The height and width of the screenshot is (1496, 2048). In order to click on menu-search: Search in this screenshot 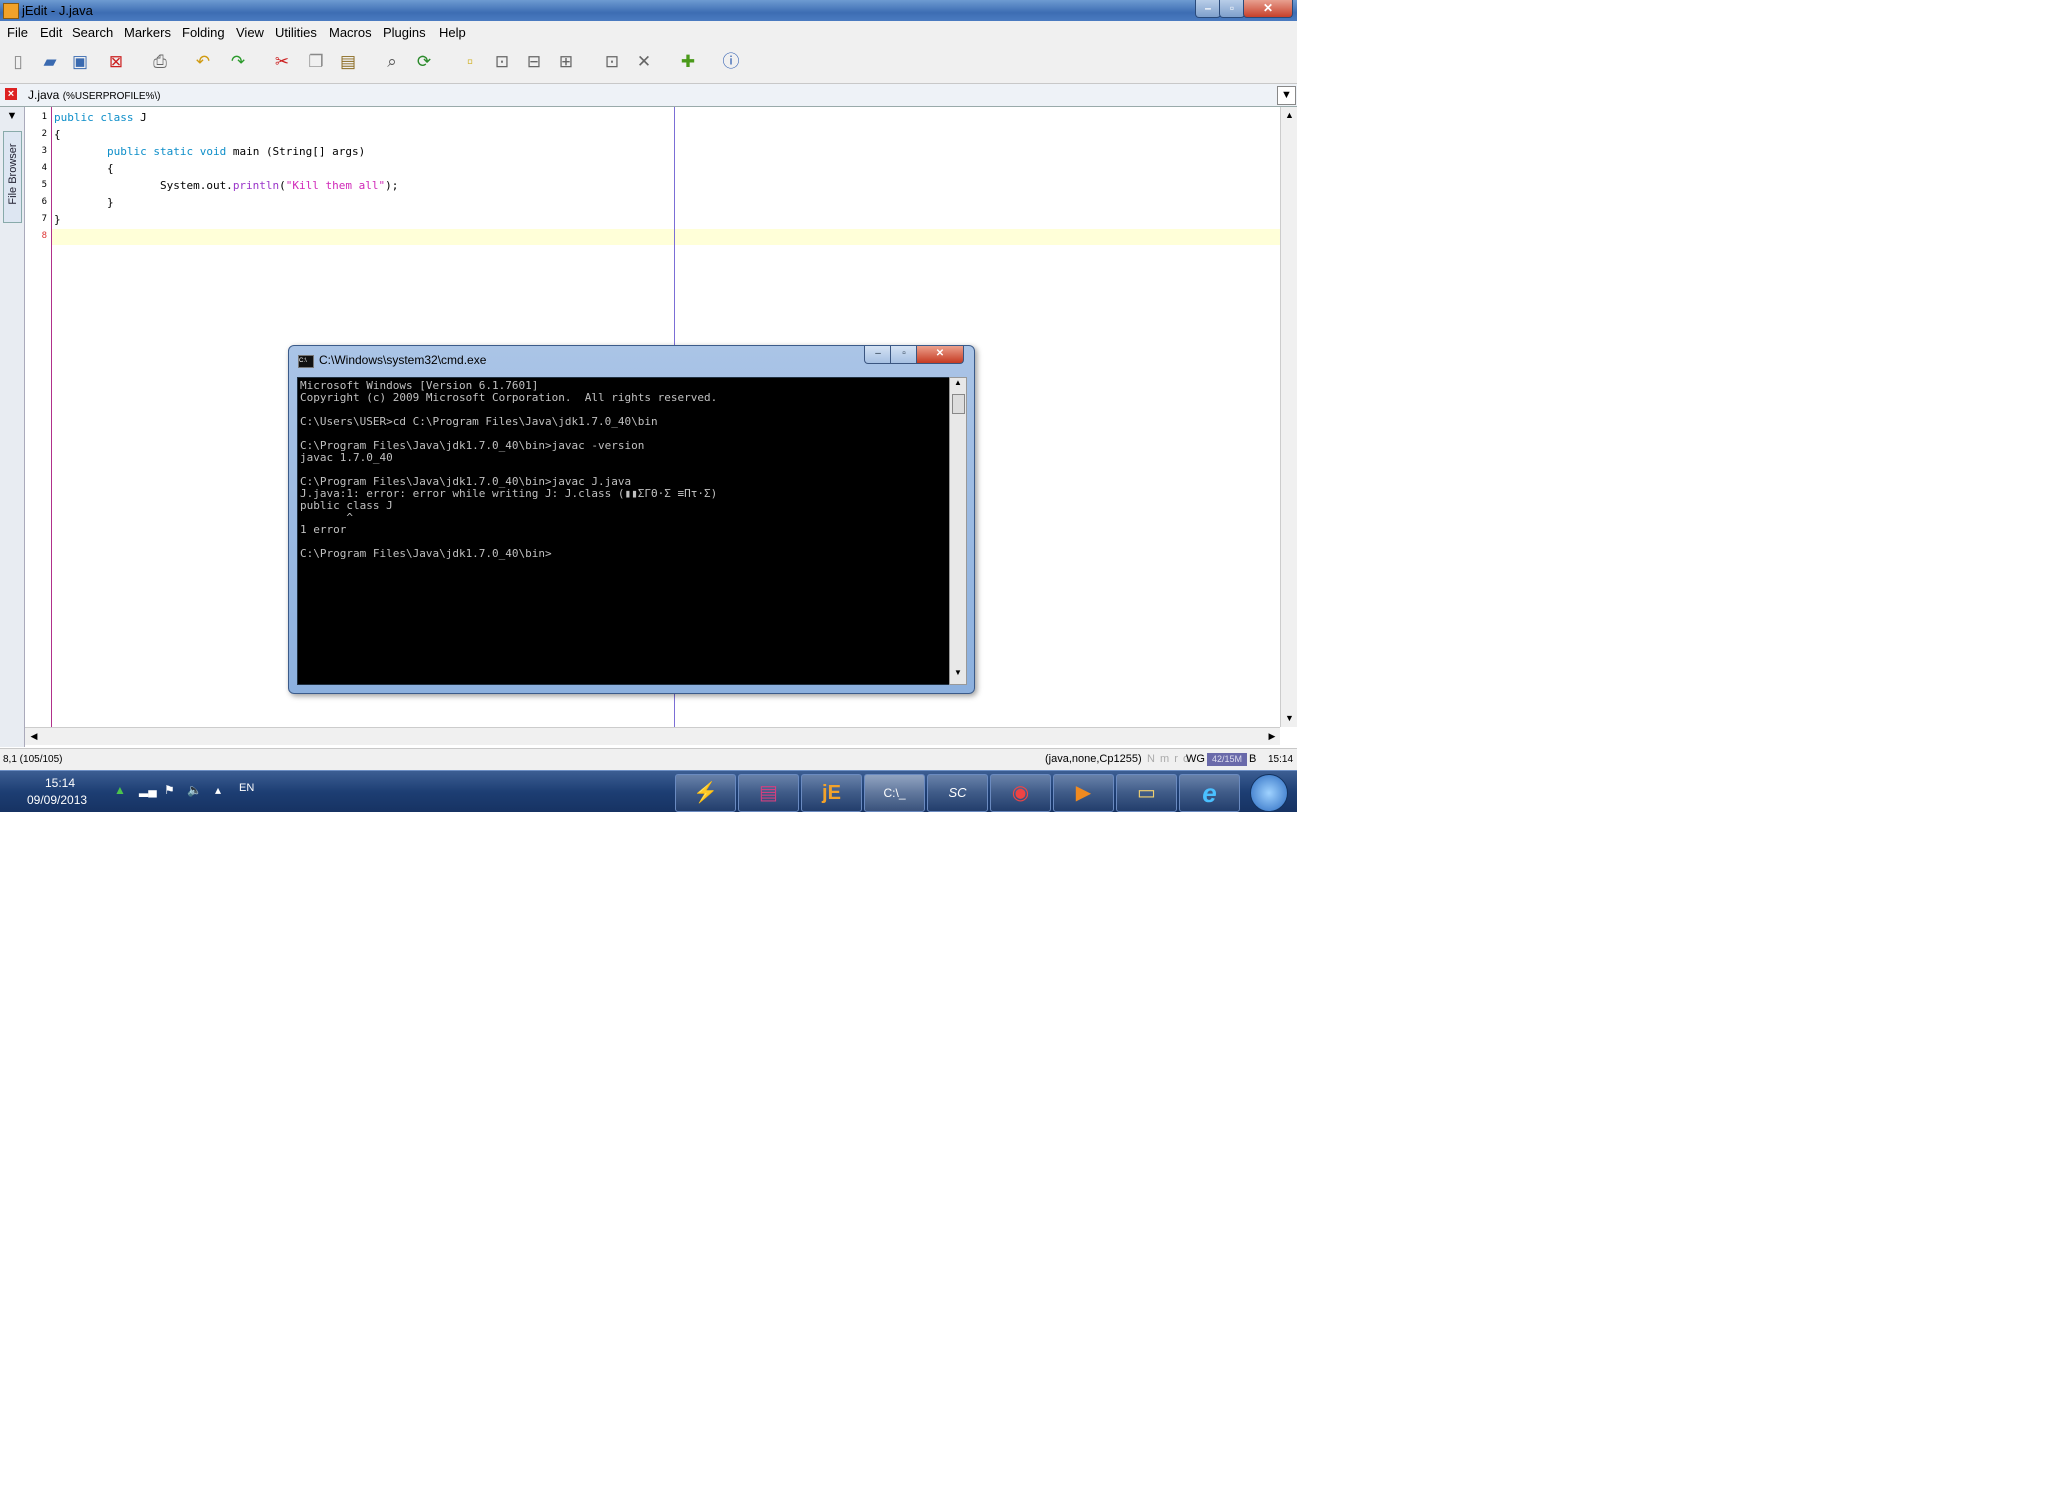, I will do `click(92, 32)`.